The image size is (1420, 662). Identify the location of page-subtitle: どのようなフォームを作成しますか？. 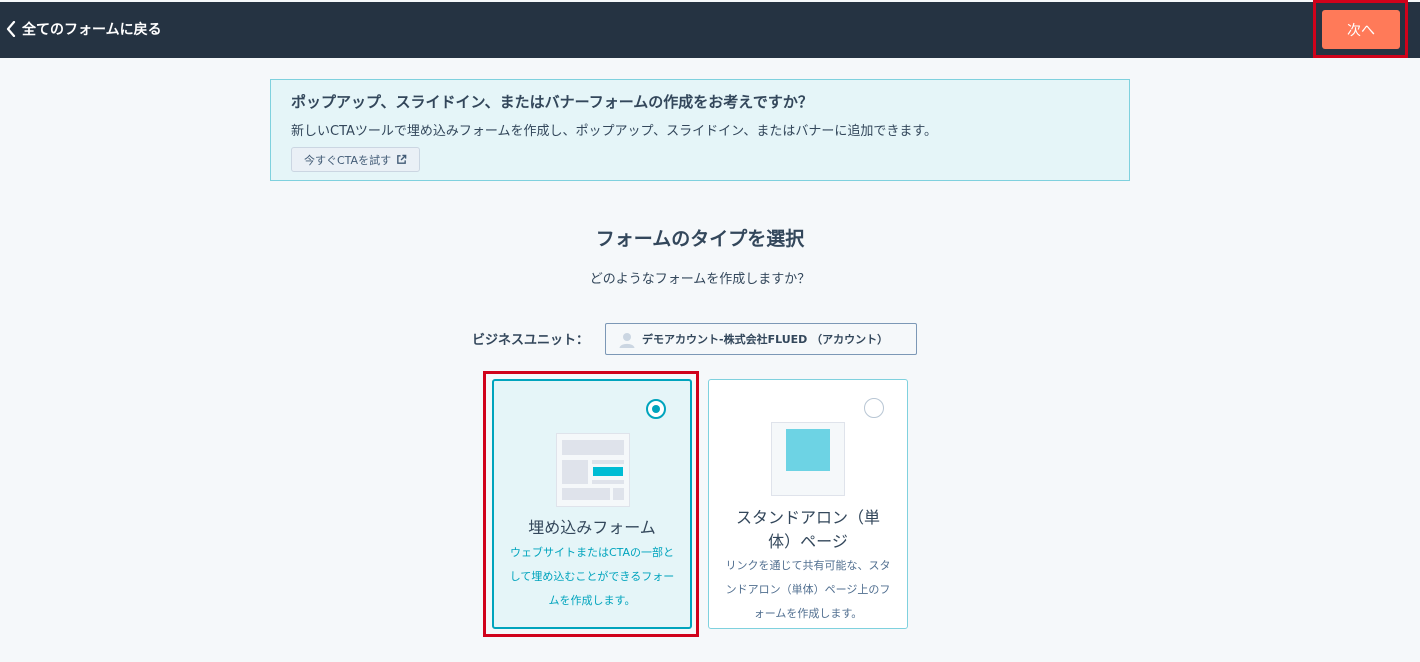
(700, 279).